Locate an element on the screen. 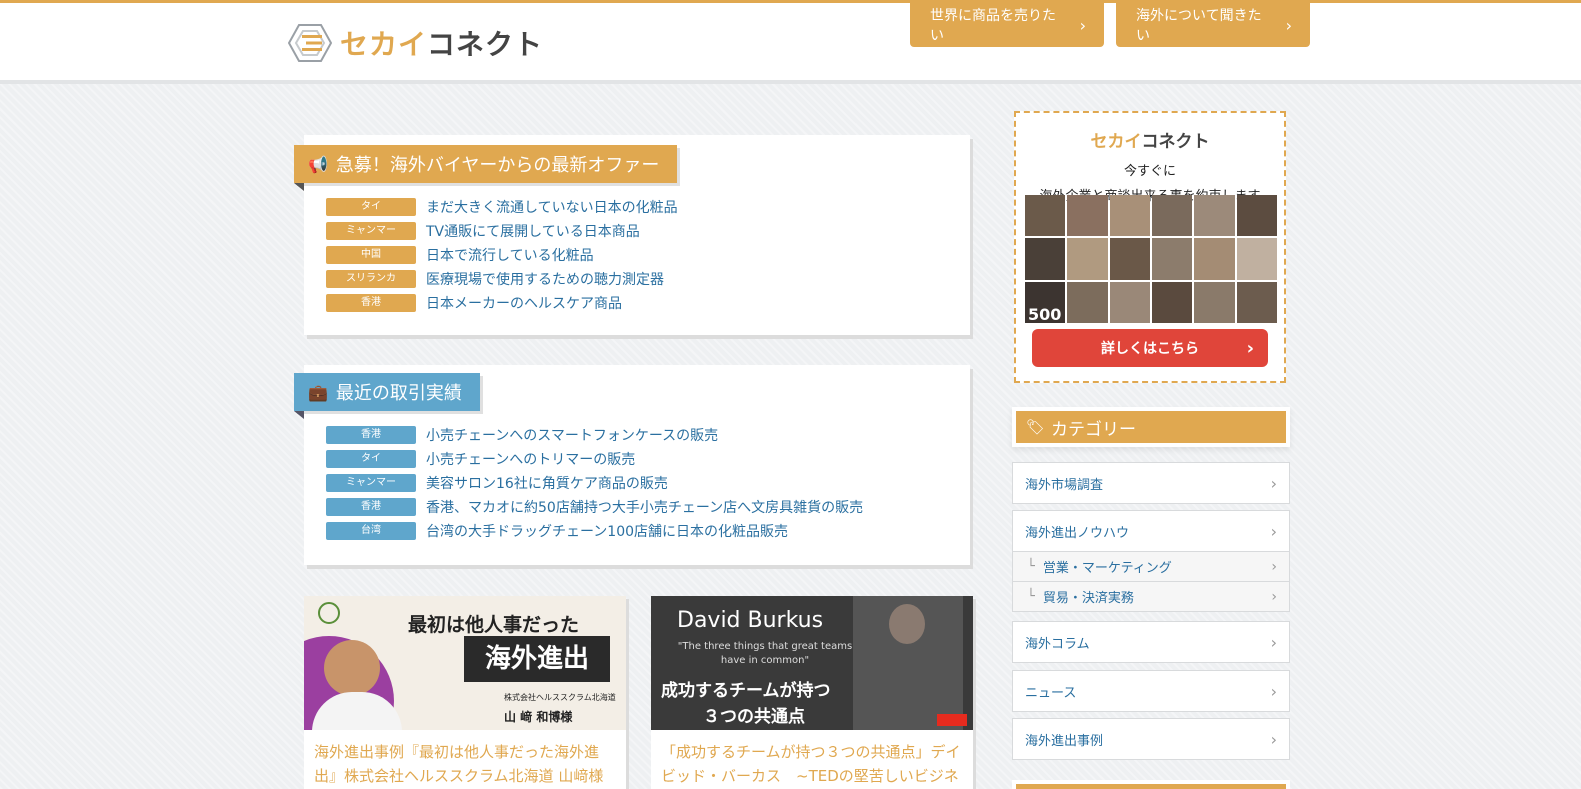  next-widget-heading-bar is located at coordinates (1151, 786).